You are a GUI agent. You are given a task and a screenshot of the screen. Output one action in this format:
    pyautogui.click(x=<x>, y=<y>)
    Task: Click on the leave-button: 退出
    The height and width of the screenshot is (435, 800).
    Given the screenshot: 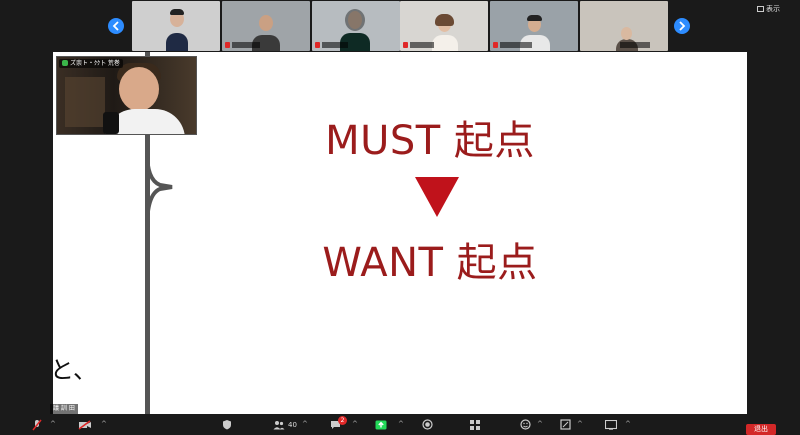 What is the action you would take?
    pyautogui.click(x=761, y=429)
    